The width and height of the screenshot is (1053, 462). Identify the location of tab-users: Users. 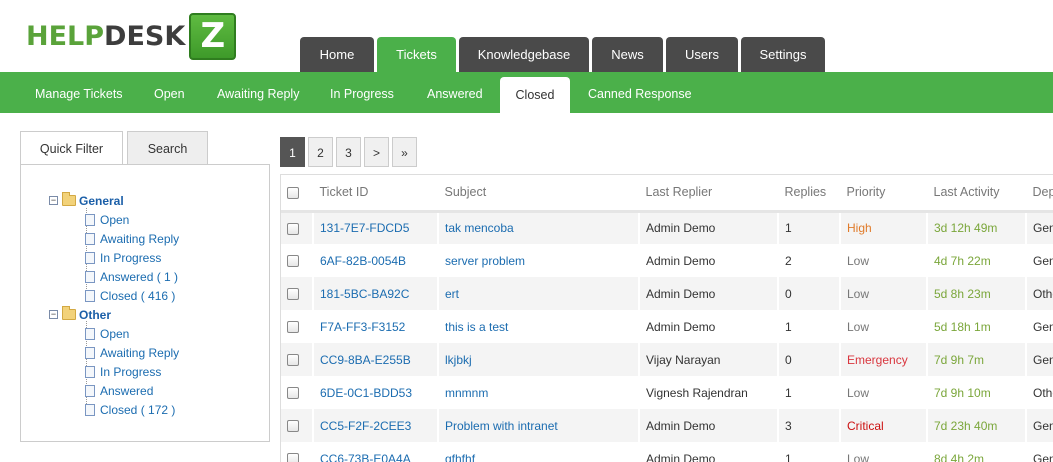
(702, 54).